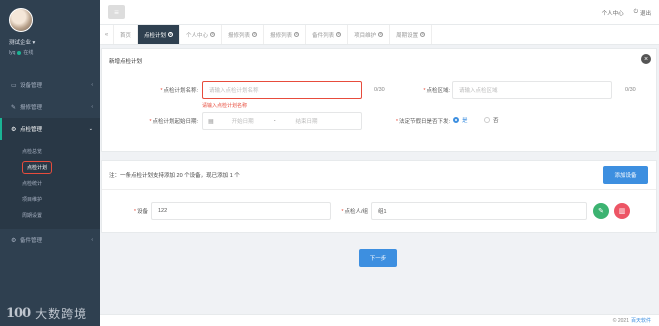 The height and width of the screenshot is (326, 659). I want to click on chevron-down-icon: ⌄, so click(90, 129).